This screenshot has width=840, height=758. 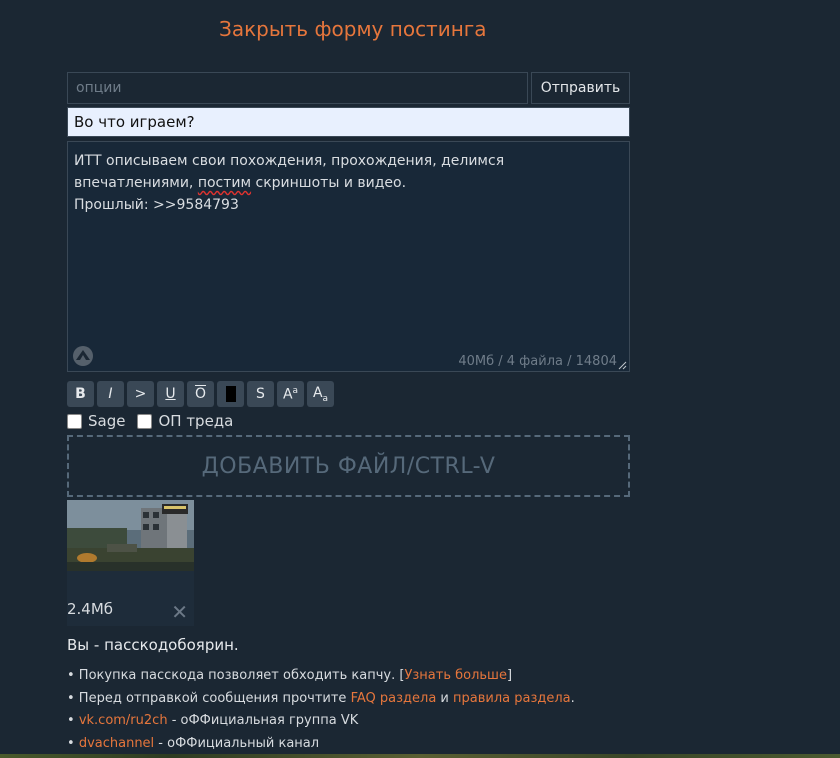 I want to click on italic-label: I, so click(x=110, y=394).